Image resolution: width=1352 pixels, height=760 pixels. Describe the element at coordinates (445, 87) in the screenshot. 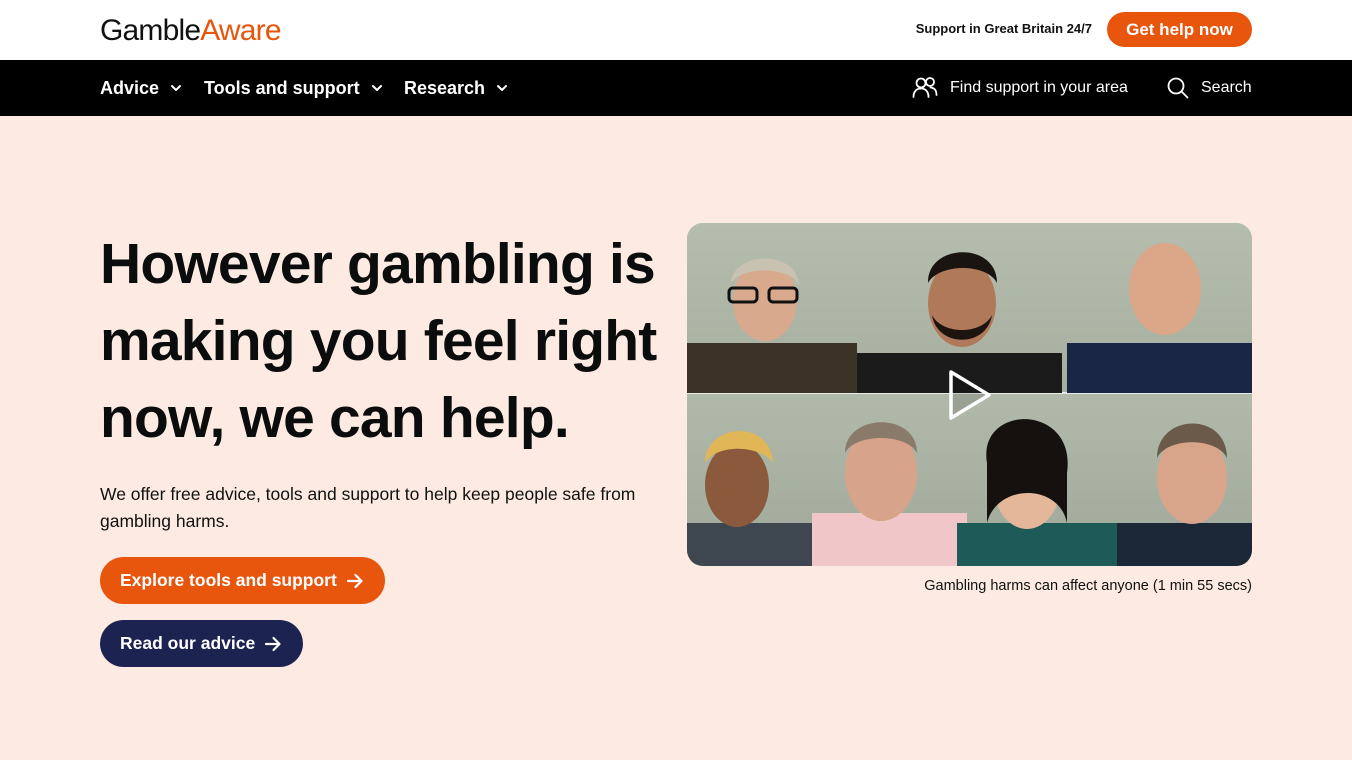

I see `nav-item-label: Research` at that location.